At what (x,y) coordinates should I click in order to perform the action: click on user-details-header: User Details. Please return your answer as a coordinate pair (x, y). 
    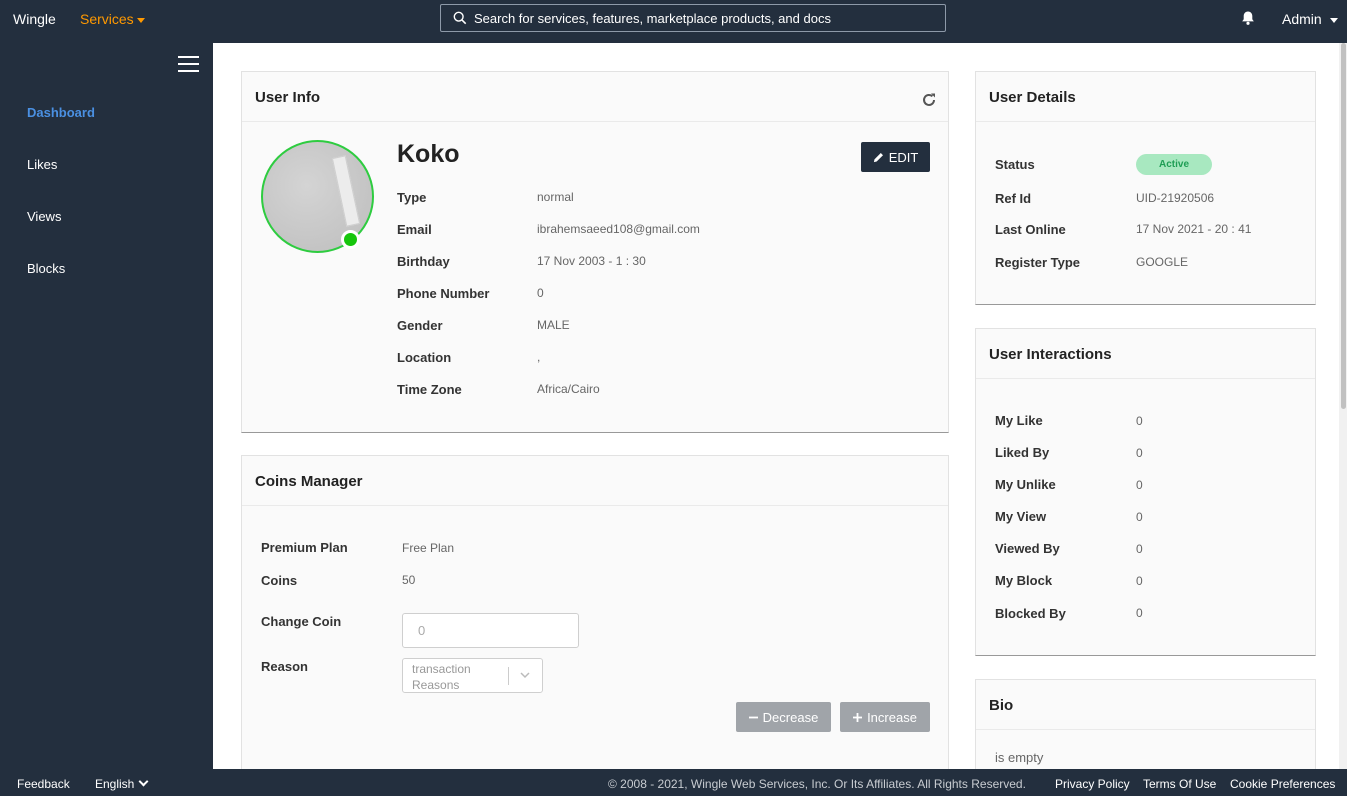
    Looking at the image, I should click on (1145, 97).